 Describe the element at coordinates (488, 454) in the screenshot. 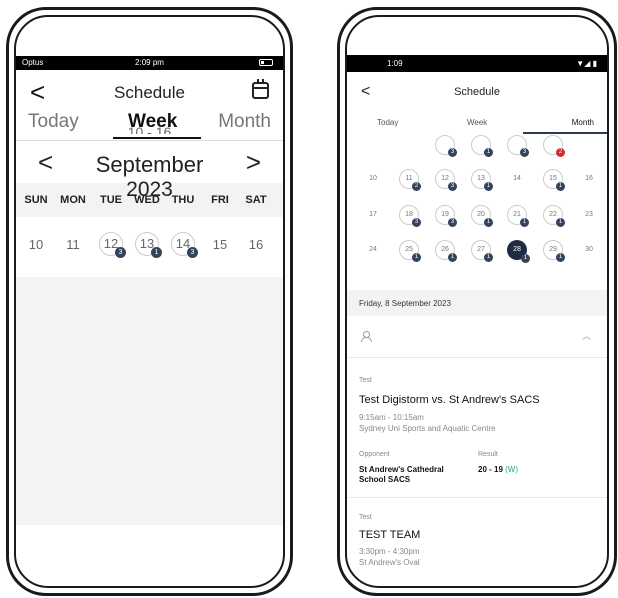

I see `result-label: Result` at that location.